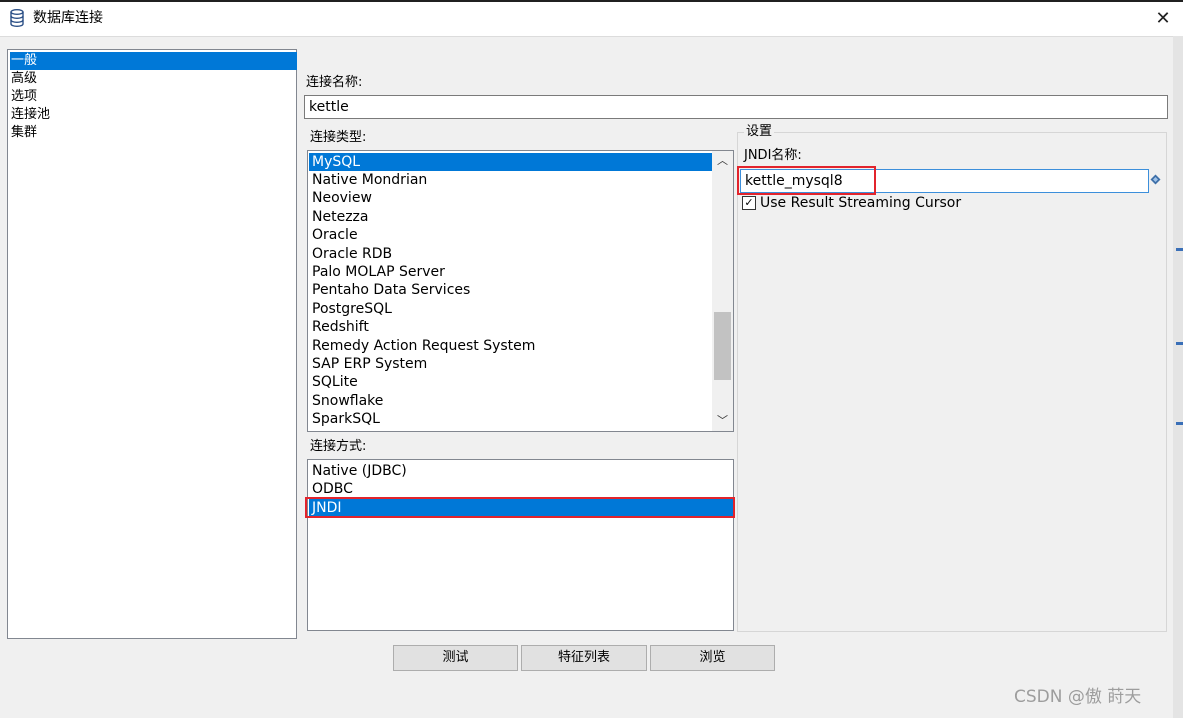 The height and width of the screenshot is (718, 1183). Describe the element at coordinates (1155, 179) in the screenshot. I see `diamond-variable-icon` at that location.